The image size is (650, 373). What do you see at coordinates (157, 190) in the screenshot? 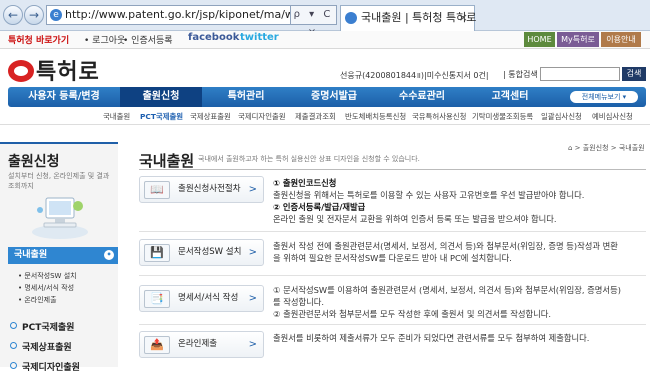
I see `book-icon: 📖` at bounding box center [157, 190].